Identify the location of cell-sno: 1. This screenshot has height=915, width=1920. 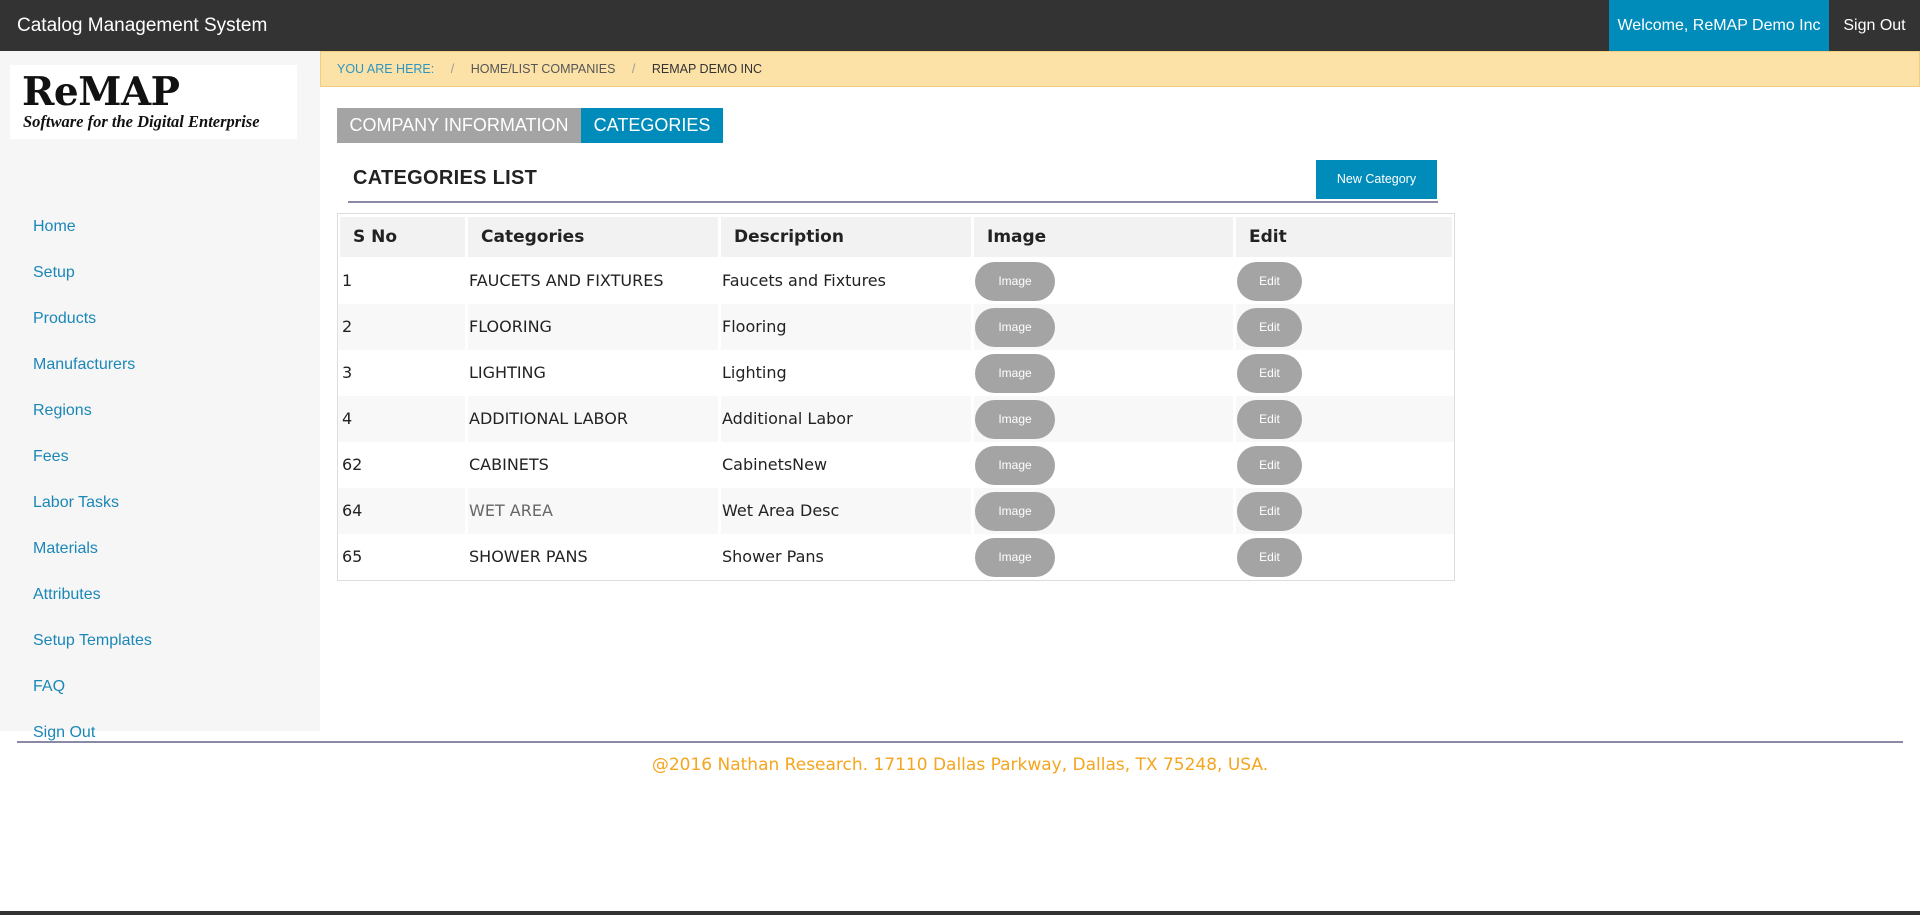
(347, 280).